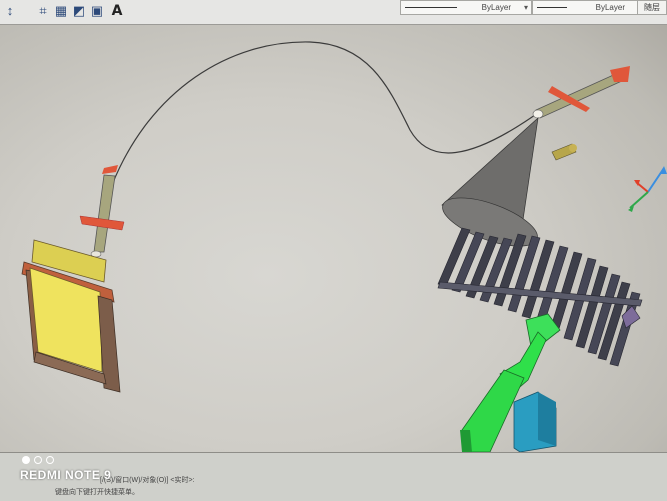  What do you see at coordinates (147, 480) in the screenshot?
I see `command-prompt-text: [/(S)/窗口(W)/对象(O)] <实时>:` at bounding box center [147, 480].